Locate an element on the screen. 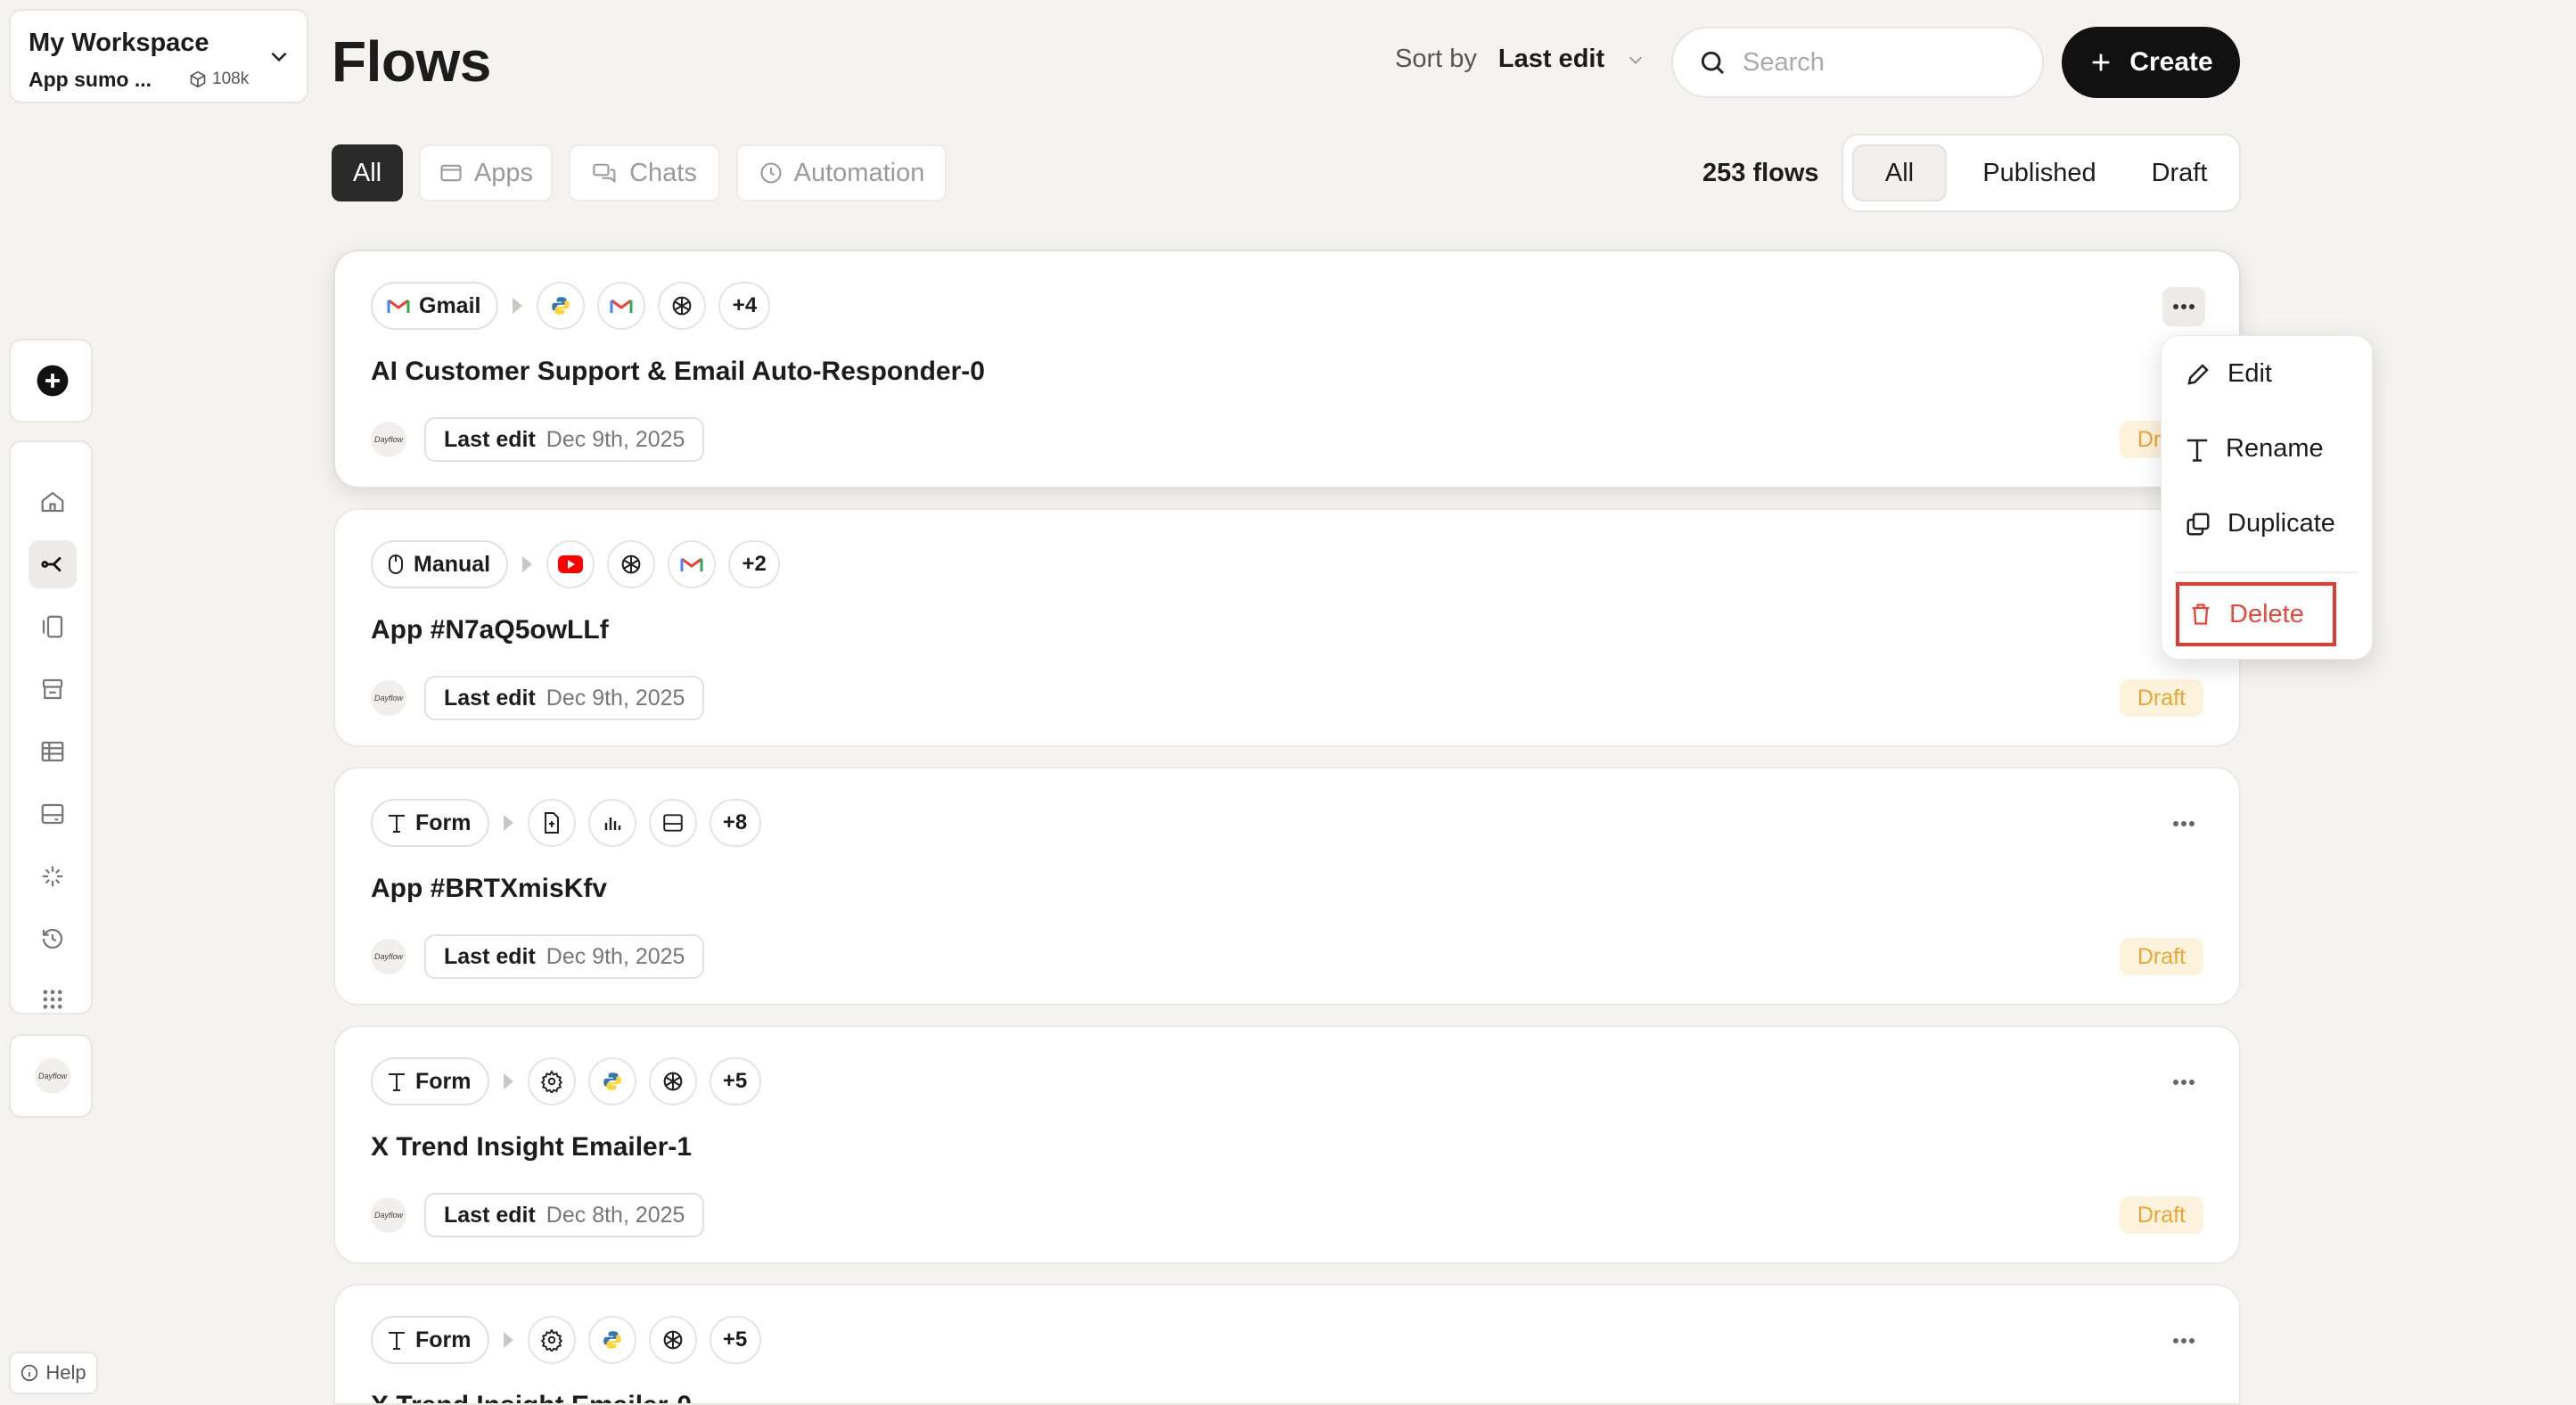  add-button is located at coordinates (53, 381).